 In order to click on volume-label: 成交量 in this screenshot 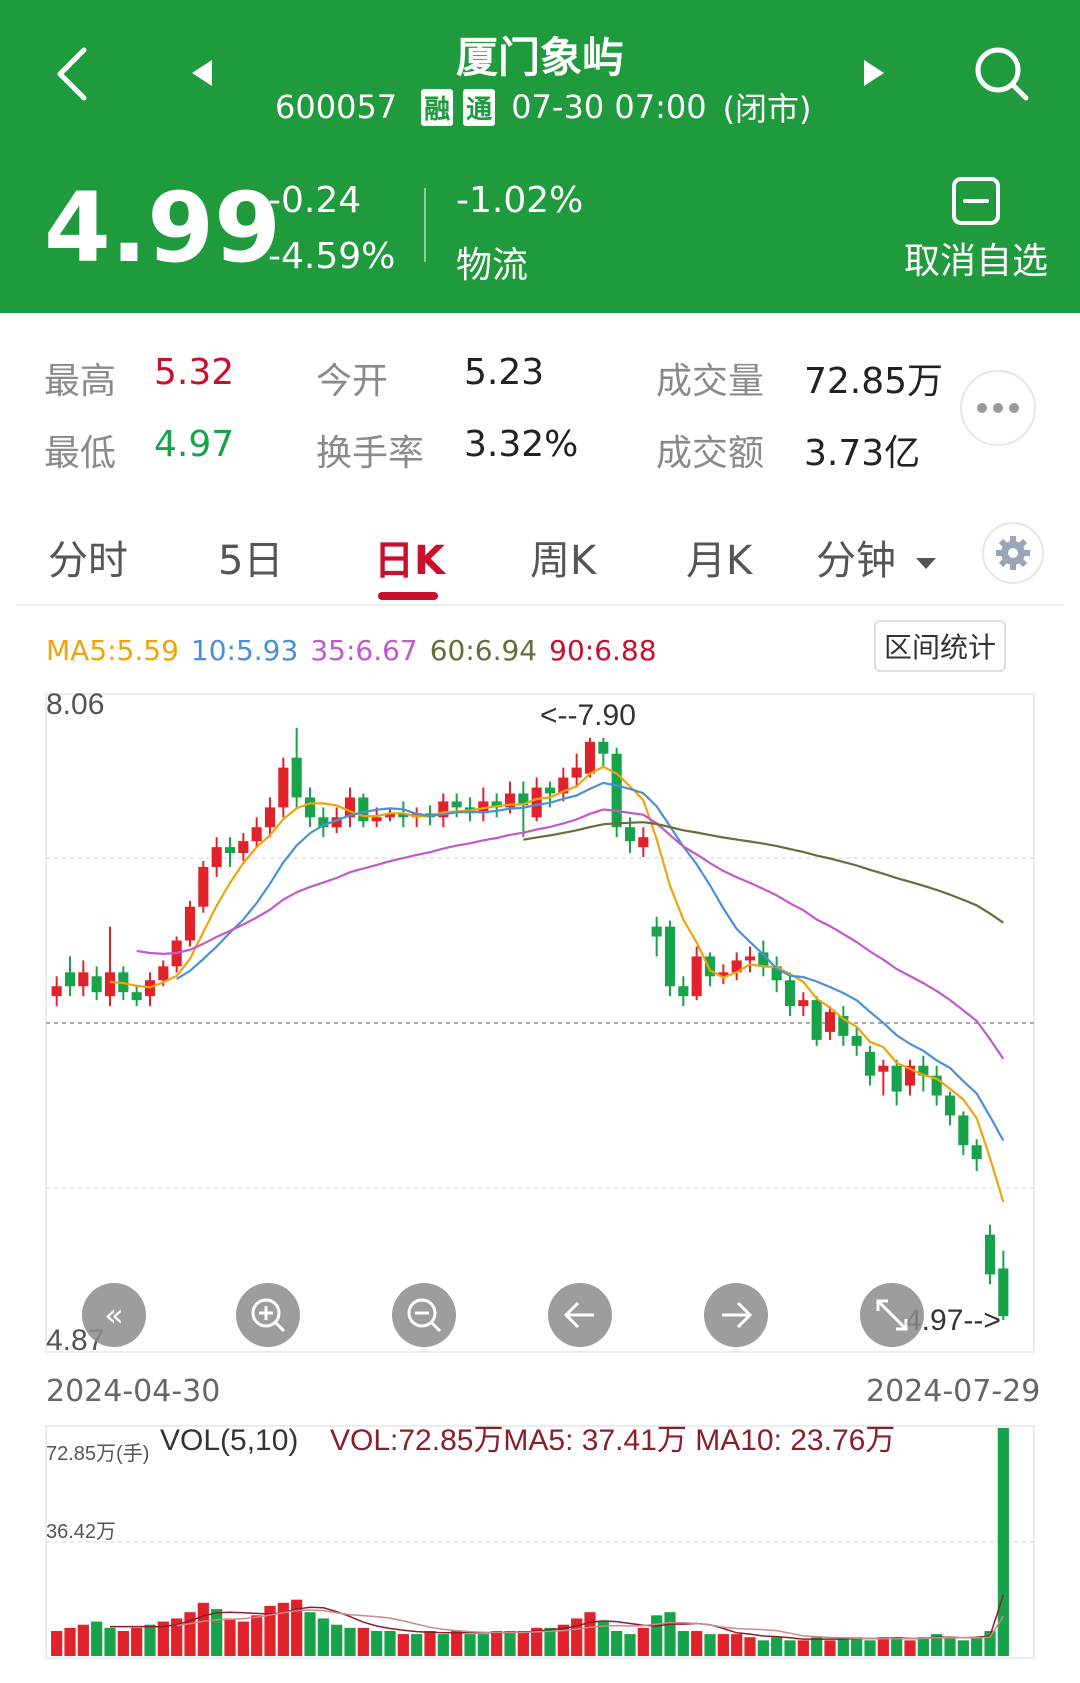, I will do `click(710, 381)`.